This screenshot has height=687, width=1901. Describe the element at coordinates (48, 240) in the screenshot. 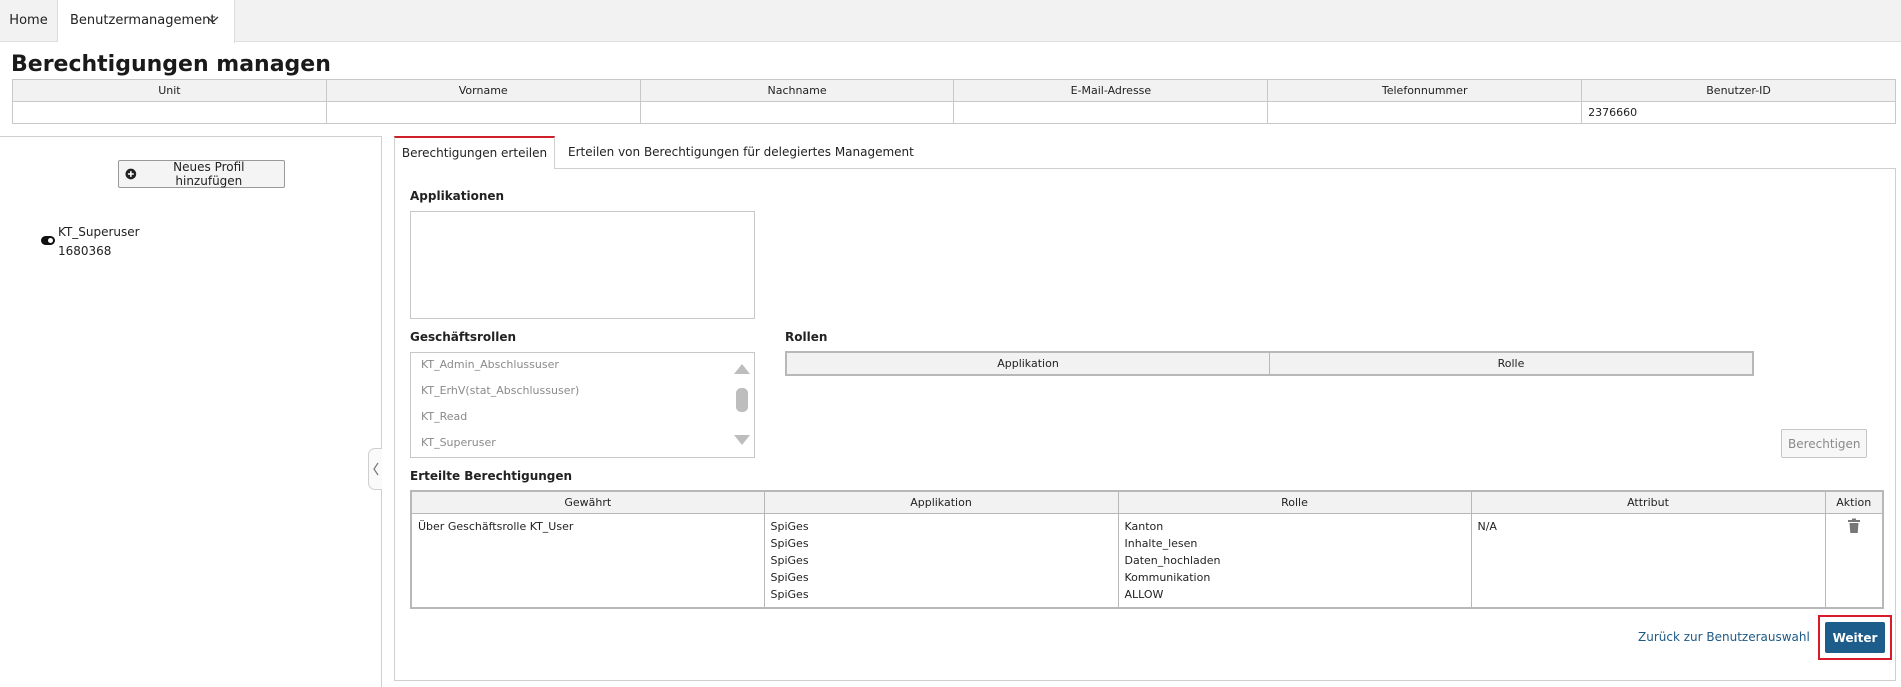

I see `profile-toggle-icon` at that location.